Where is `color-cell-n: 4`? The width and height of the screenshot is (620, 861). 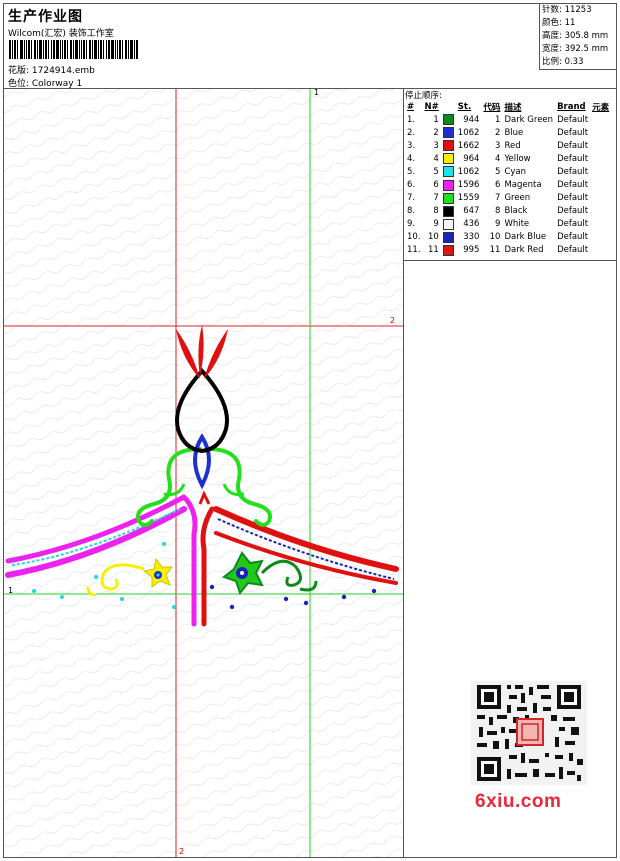 color-cell-n: 4 is located at coordinates (436, 158).